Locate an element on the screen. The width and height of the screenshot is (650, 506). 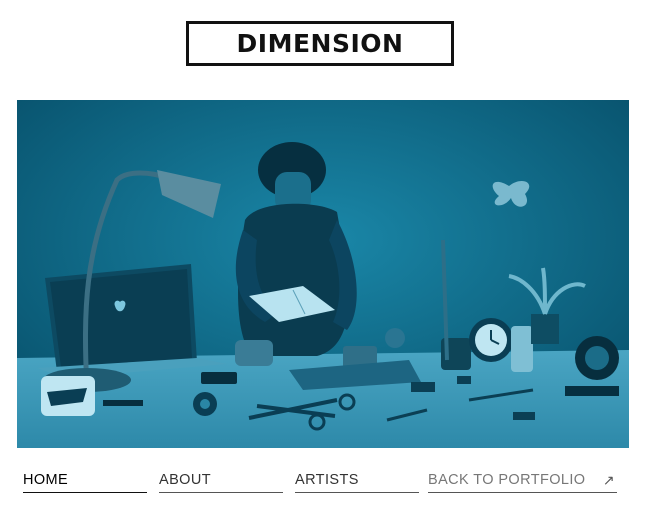
site-logo: DIMENSION is located at coordinates (320, 43).